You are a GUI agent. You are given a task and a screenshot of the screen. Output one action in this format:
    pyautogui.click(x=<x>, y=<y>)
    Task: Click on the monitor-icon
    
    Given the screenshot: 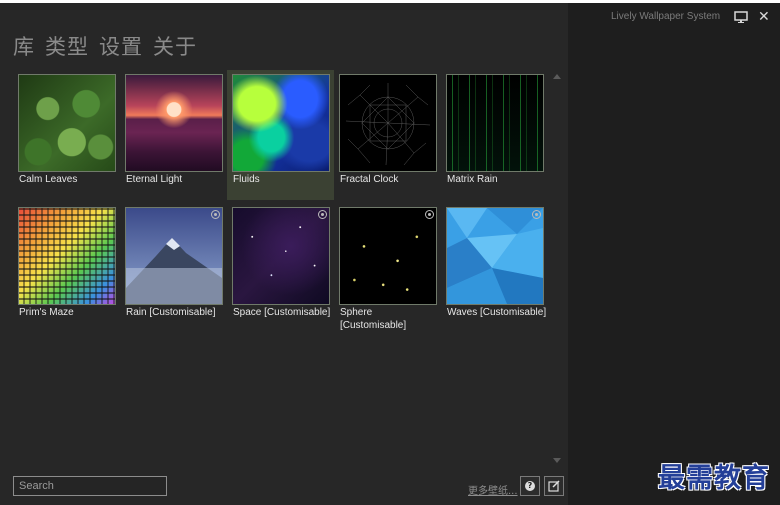 What is the action you would take?
    pyautogui.click(x=741, y=17)
    